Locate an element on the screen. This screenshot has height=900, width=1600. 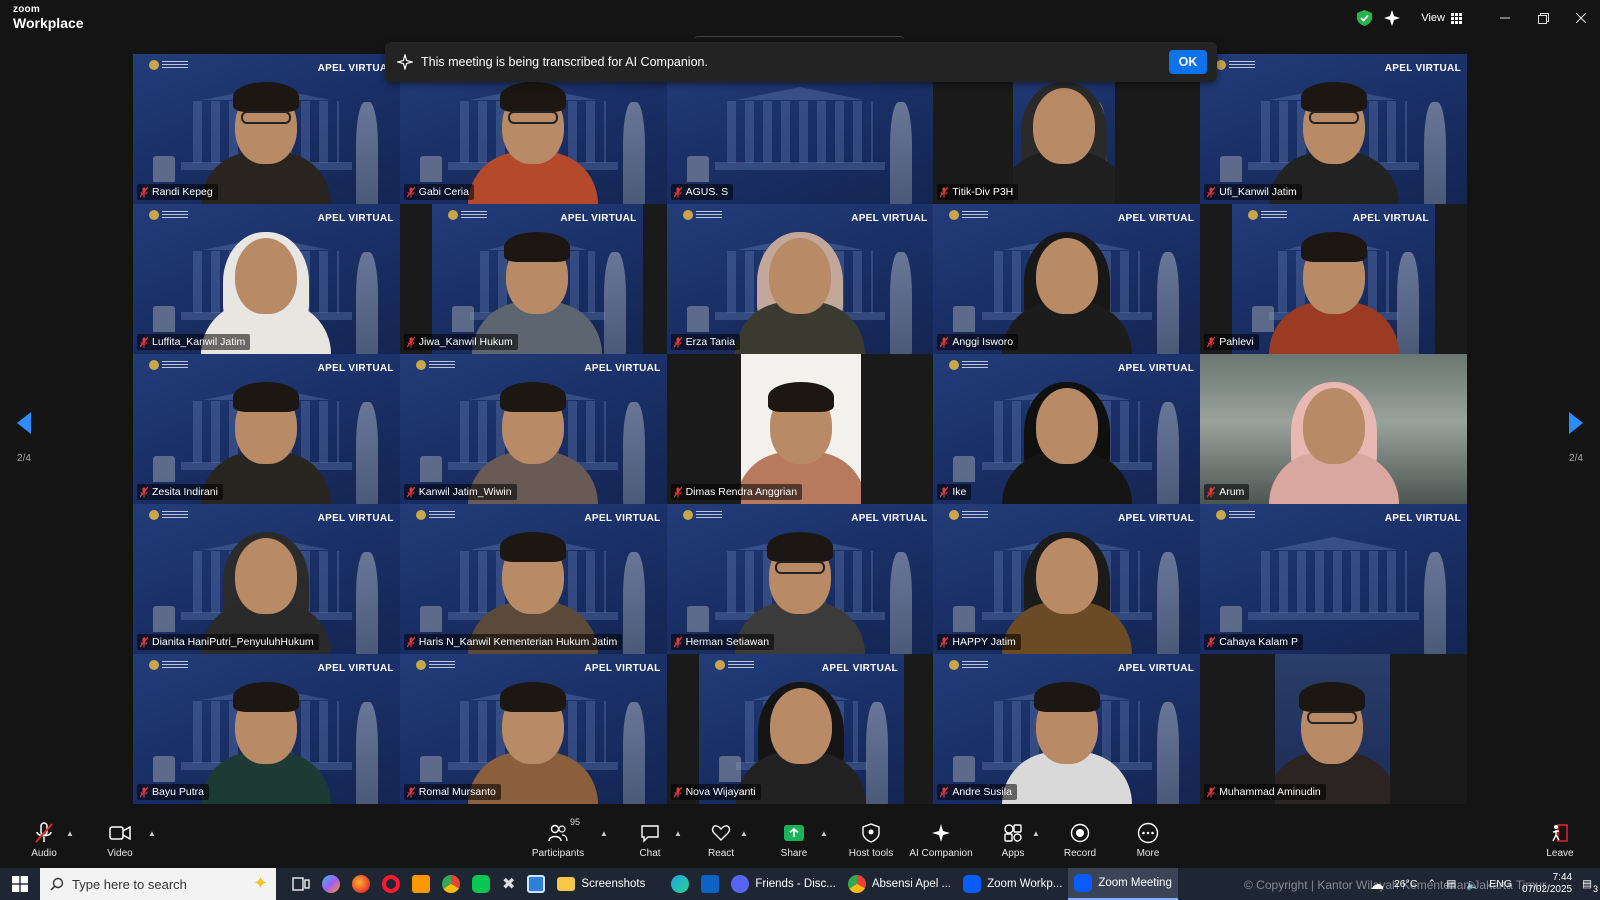
windows-start-button is located at coordinates (20, 884).